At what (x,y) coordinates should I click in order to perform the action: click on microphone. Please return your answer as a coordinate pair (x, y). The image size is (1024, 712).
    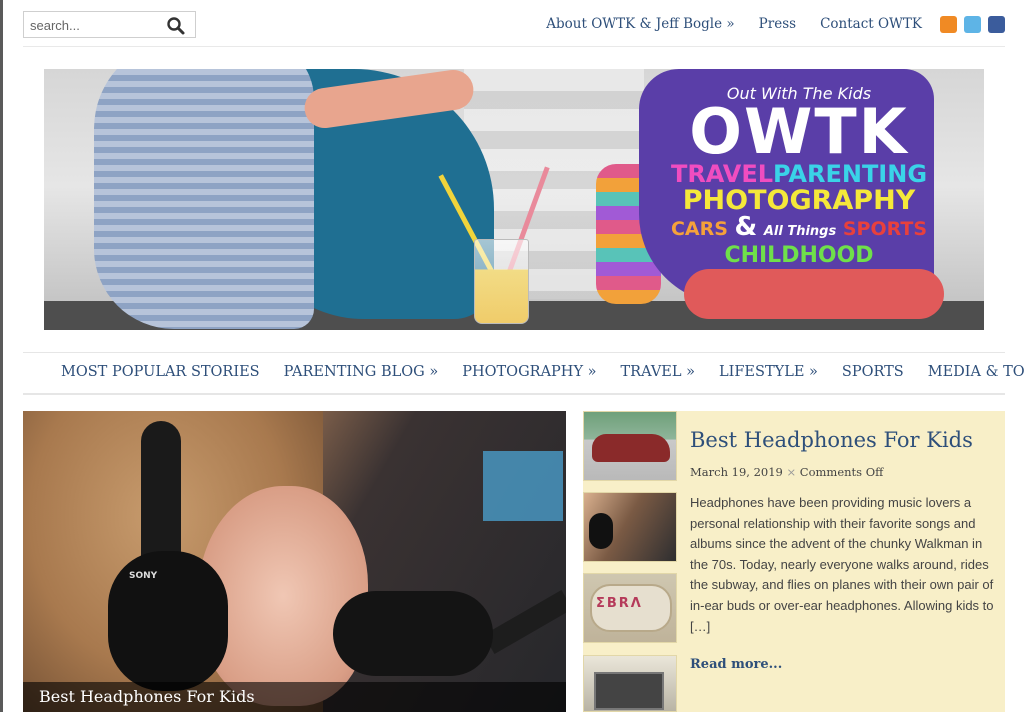
    Looking at the image, I should click on (413, 633).